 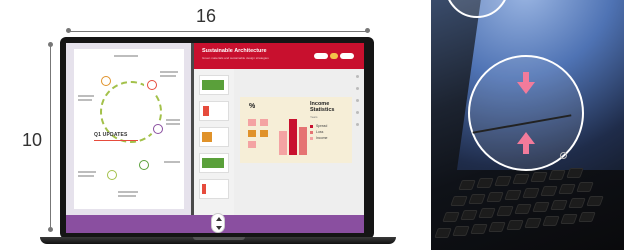 I want to click on slide-percent-label: %, so click(x=252, y=106).